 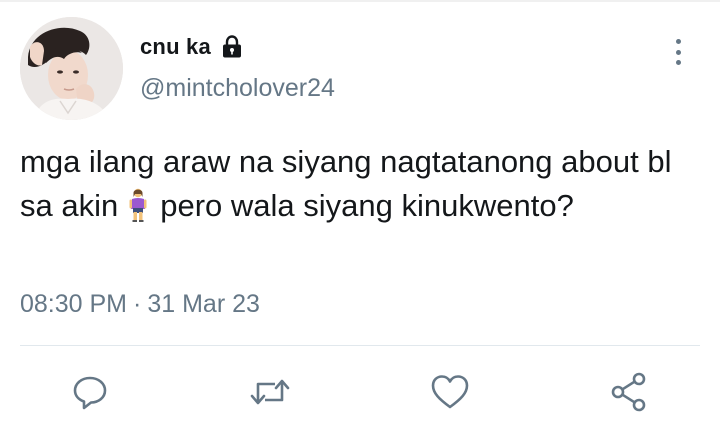 I want to click on top-border, so click(x=360, y=1).